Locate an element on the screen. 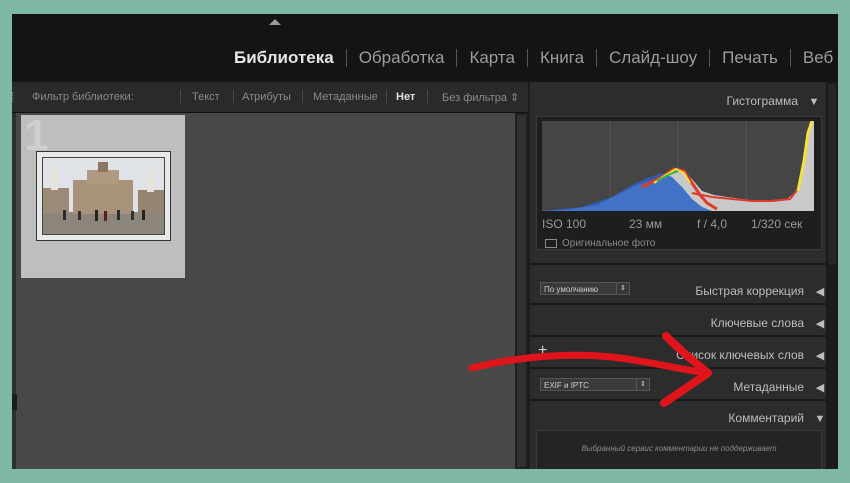  iso-readout: ISO 100 is located at coordinates (564, 224).